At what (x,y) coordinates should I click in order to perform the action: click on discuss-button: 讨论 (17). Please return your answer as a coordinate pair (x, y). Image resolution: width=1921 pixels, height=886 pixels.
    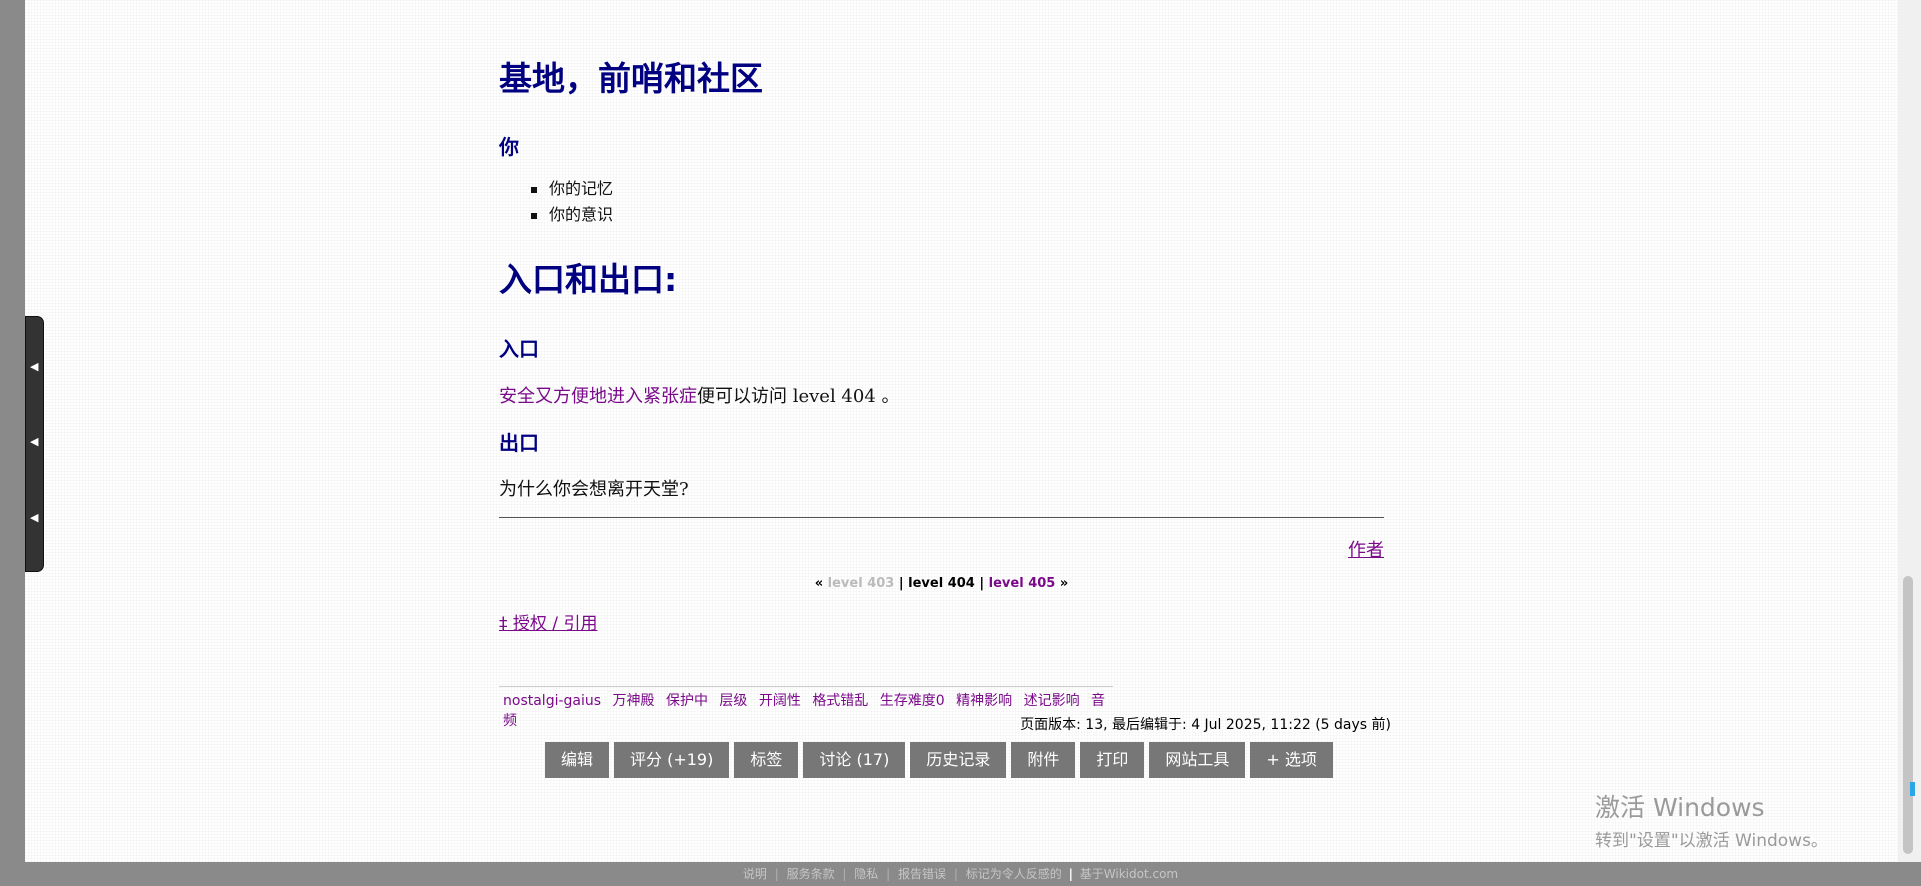
    Looking at the image, I should click on (854, 760).